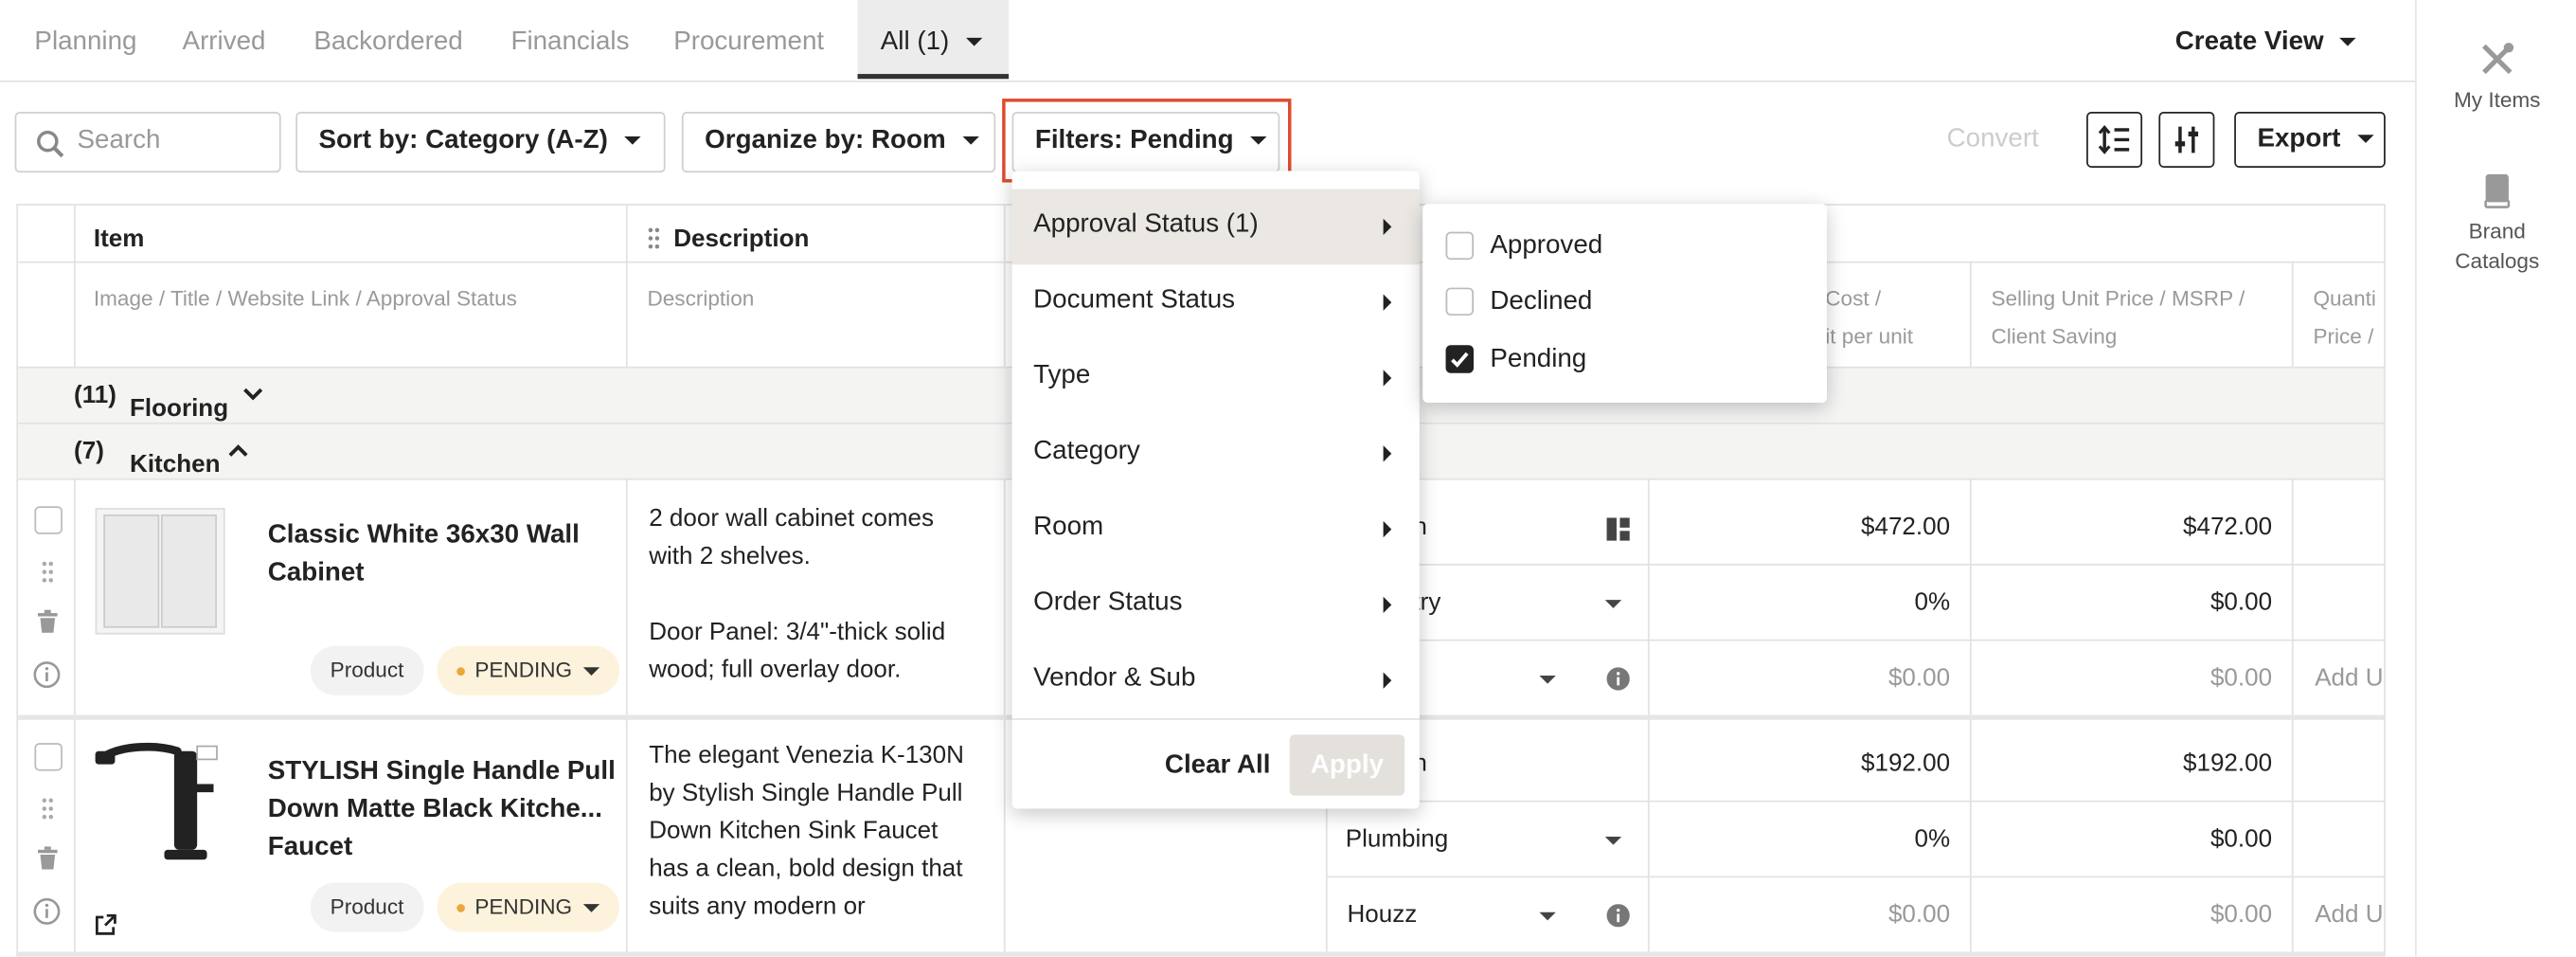  I want to click on columns-settings-button, so click(2186, 139).